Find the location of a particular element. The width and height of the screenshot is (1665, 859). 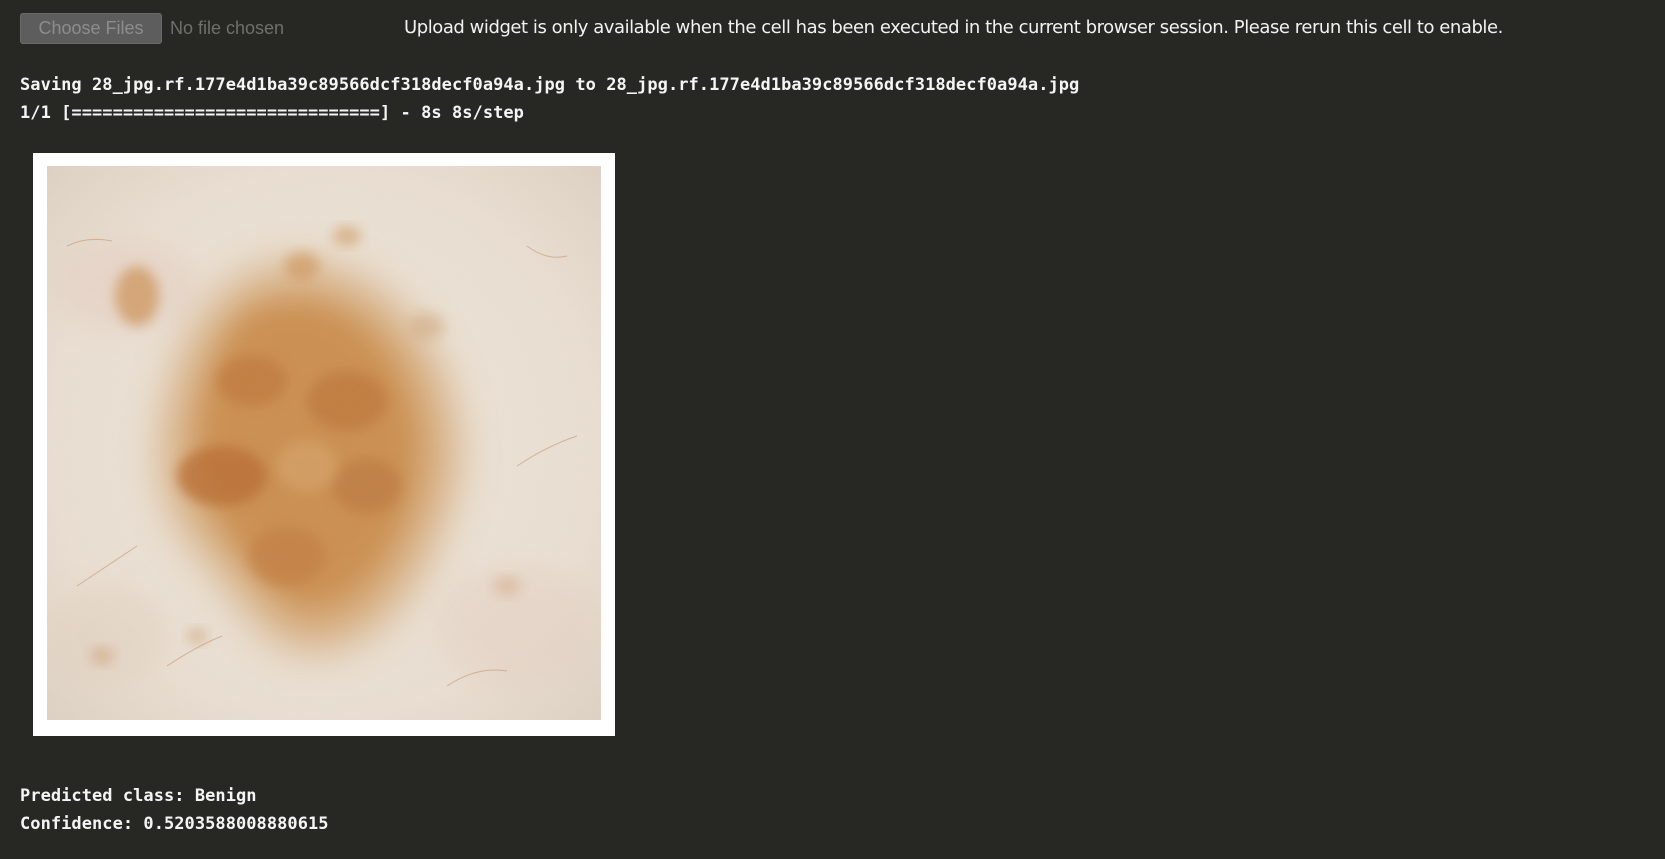

choose-files-button: Choose Files is located at coordinates (91, 28).